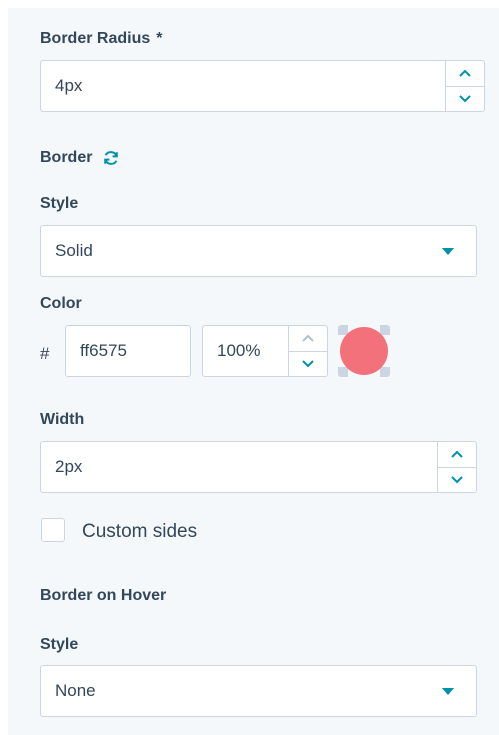 This screenshot has height=735, width=499. I want to click on border-radius-stepper, so click(464, 86).